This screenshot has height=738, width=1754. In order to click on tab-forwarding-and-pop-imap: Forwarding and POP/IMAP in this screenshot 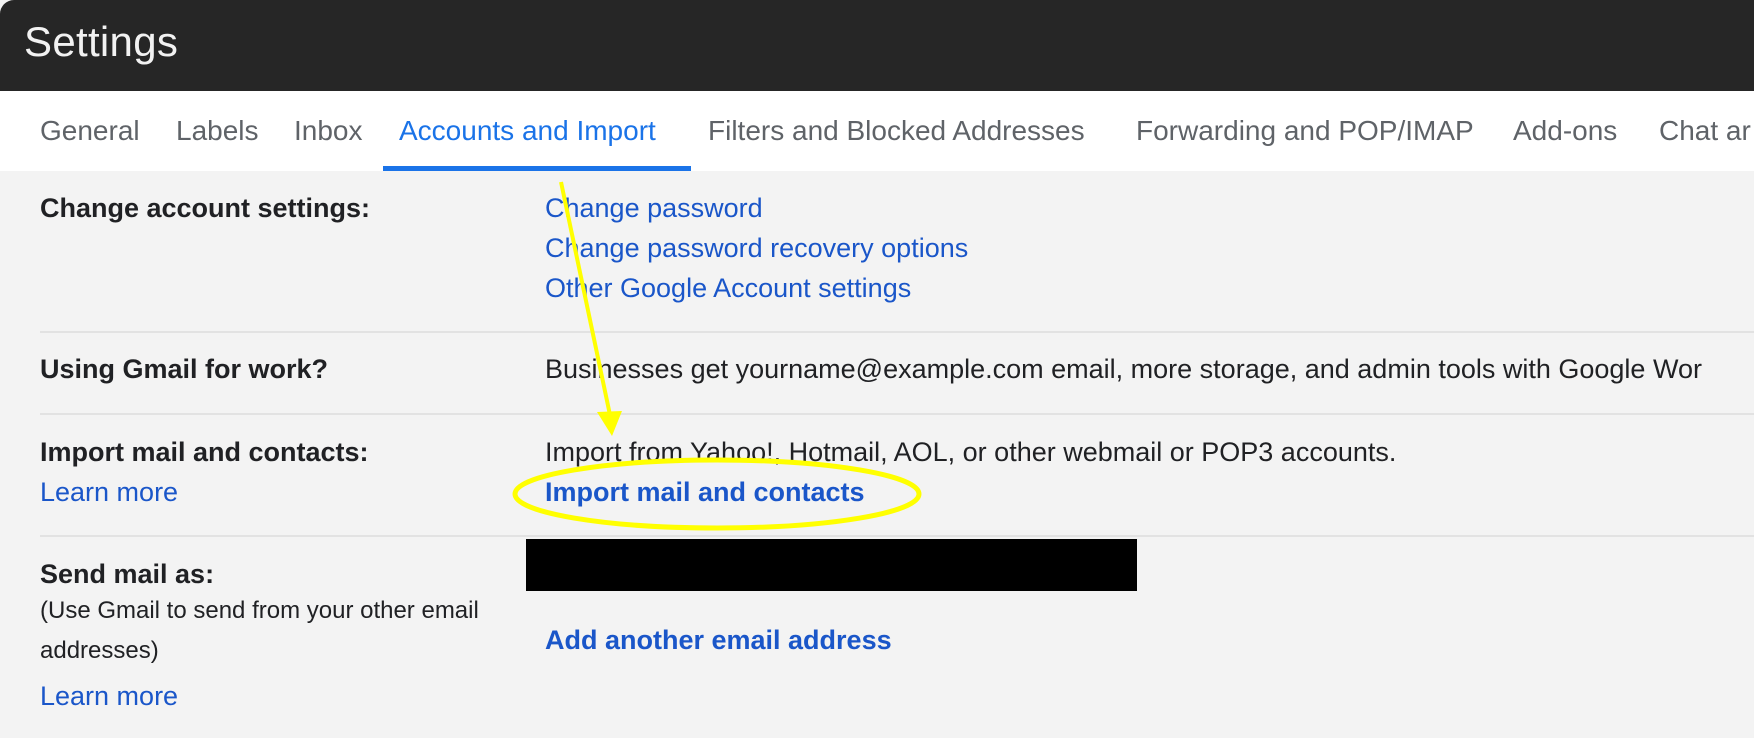, I will do `click(1305, 131)`.